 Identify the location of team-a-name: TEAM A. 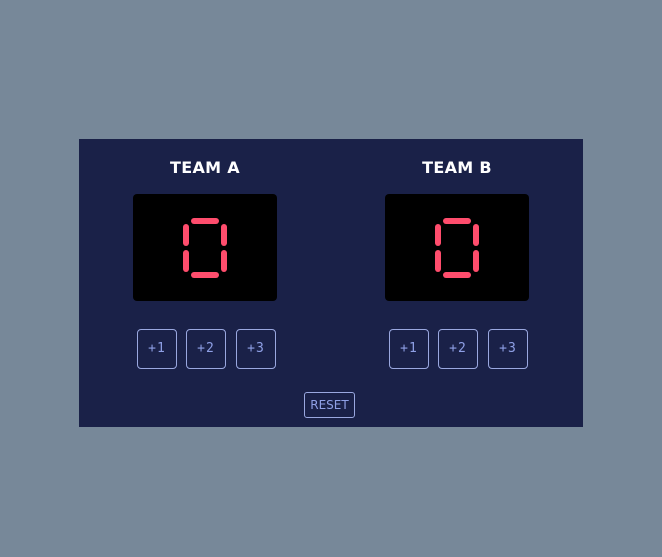
(205, 167).